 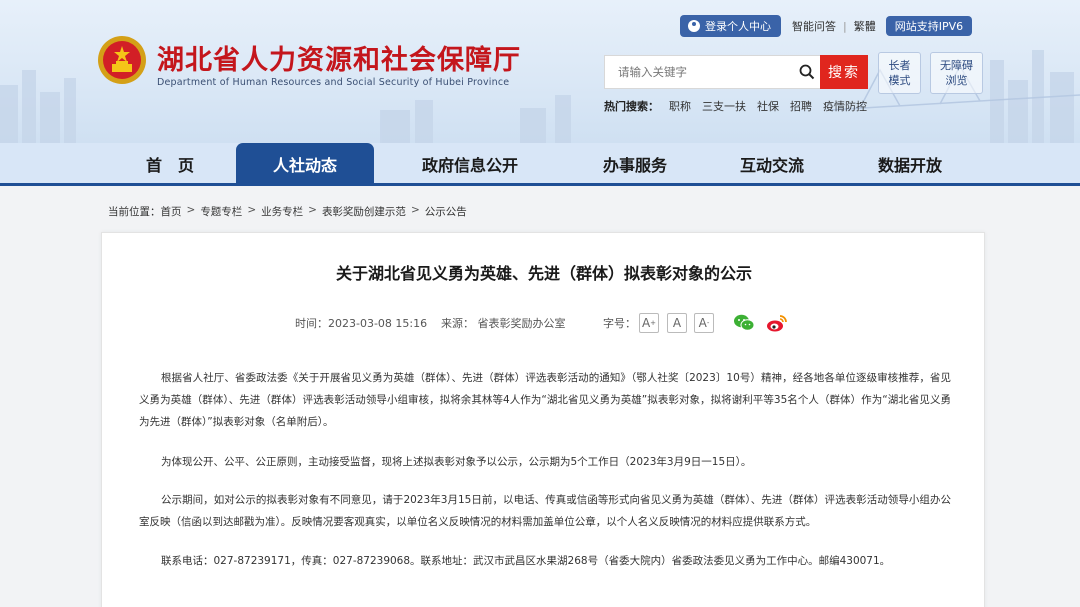 I want to click on font-size-label: 字号：, so click(x=619, y=323).